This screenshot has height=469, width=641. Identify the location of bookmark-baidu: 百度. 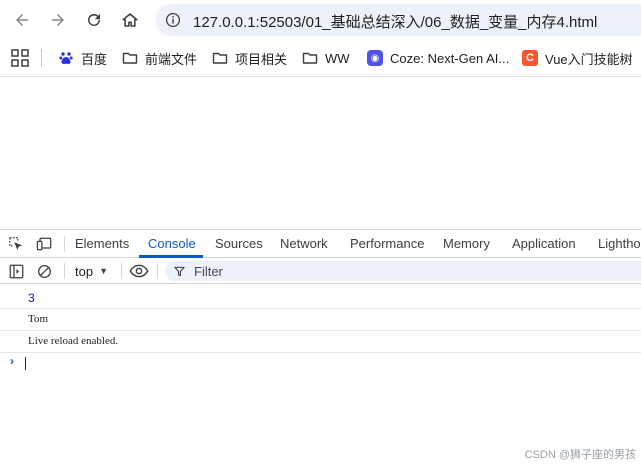
(82, 58).